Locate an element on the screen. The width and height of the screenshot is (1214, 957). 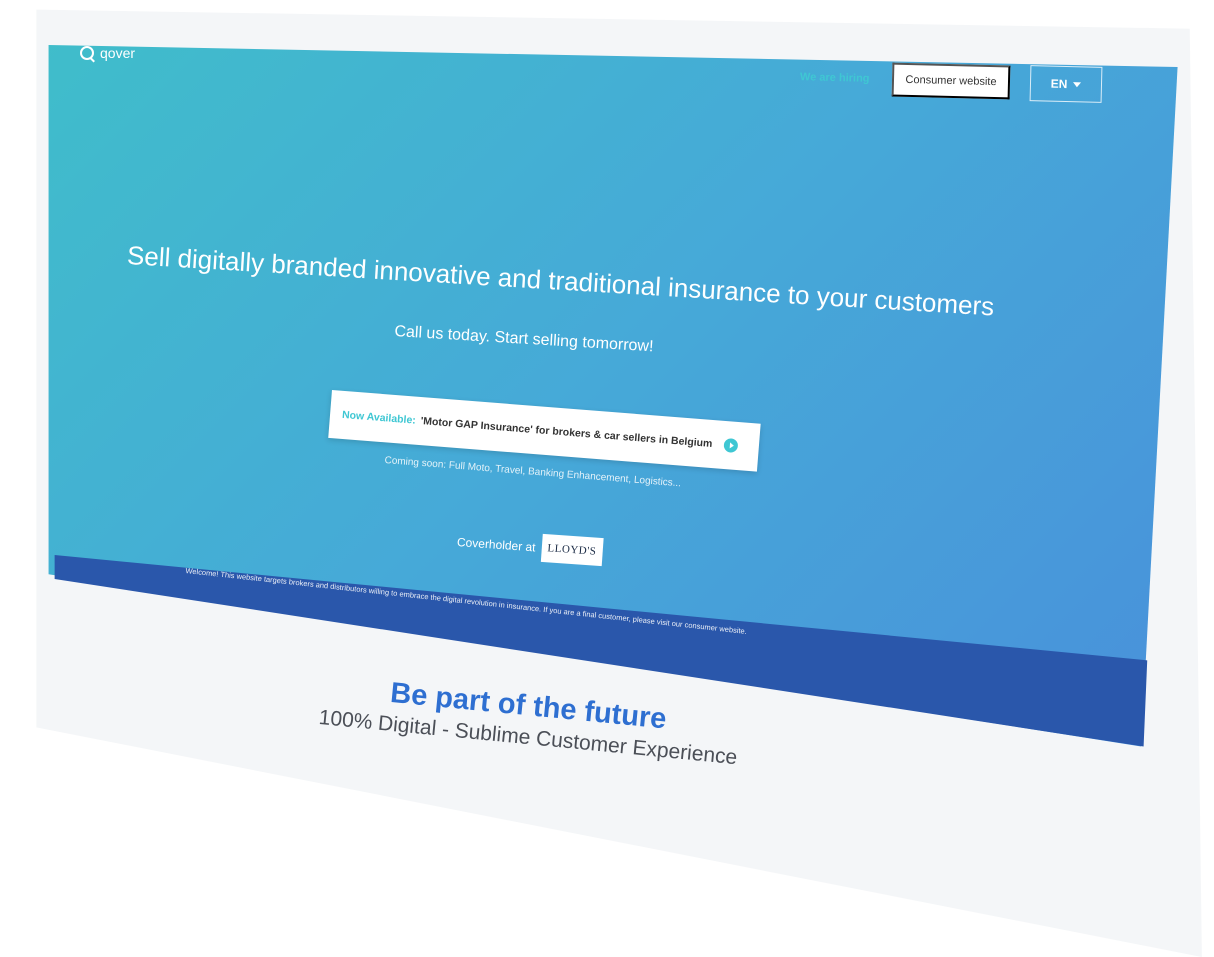
language-label: EN is located at coordinates (1059, 84).